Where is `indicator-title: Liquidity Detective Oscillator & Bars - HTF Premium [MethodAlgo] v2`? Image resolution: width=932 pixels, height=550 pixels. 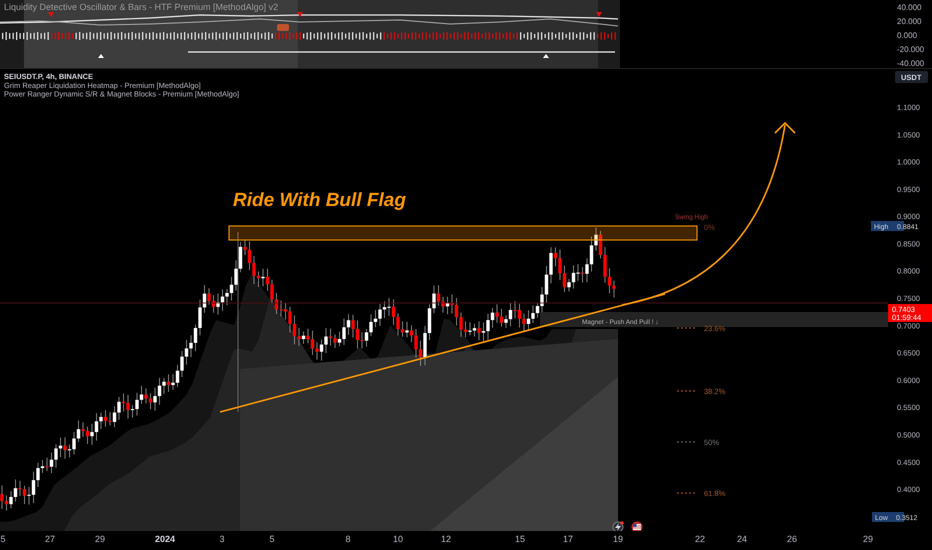
indicator-title: Liquidity Detective Oscillator & Bars - HTF Premium [MethodAlgo] v2 is located at coordinates (141, 7).